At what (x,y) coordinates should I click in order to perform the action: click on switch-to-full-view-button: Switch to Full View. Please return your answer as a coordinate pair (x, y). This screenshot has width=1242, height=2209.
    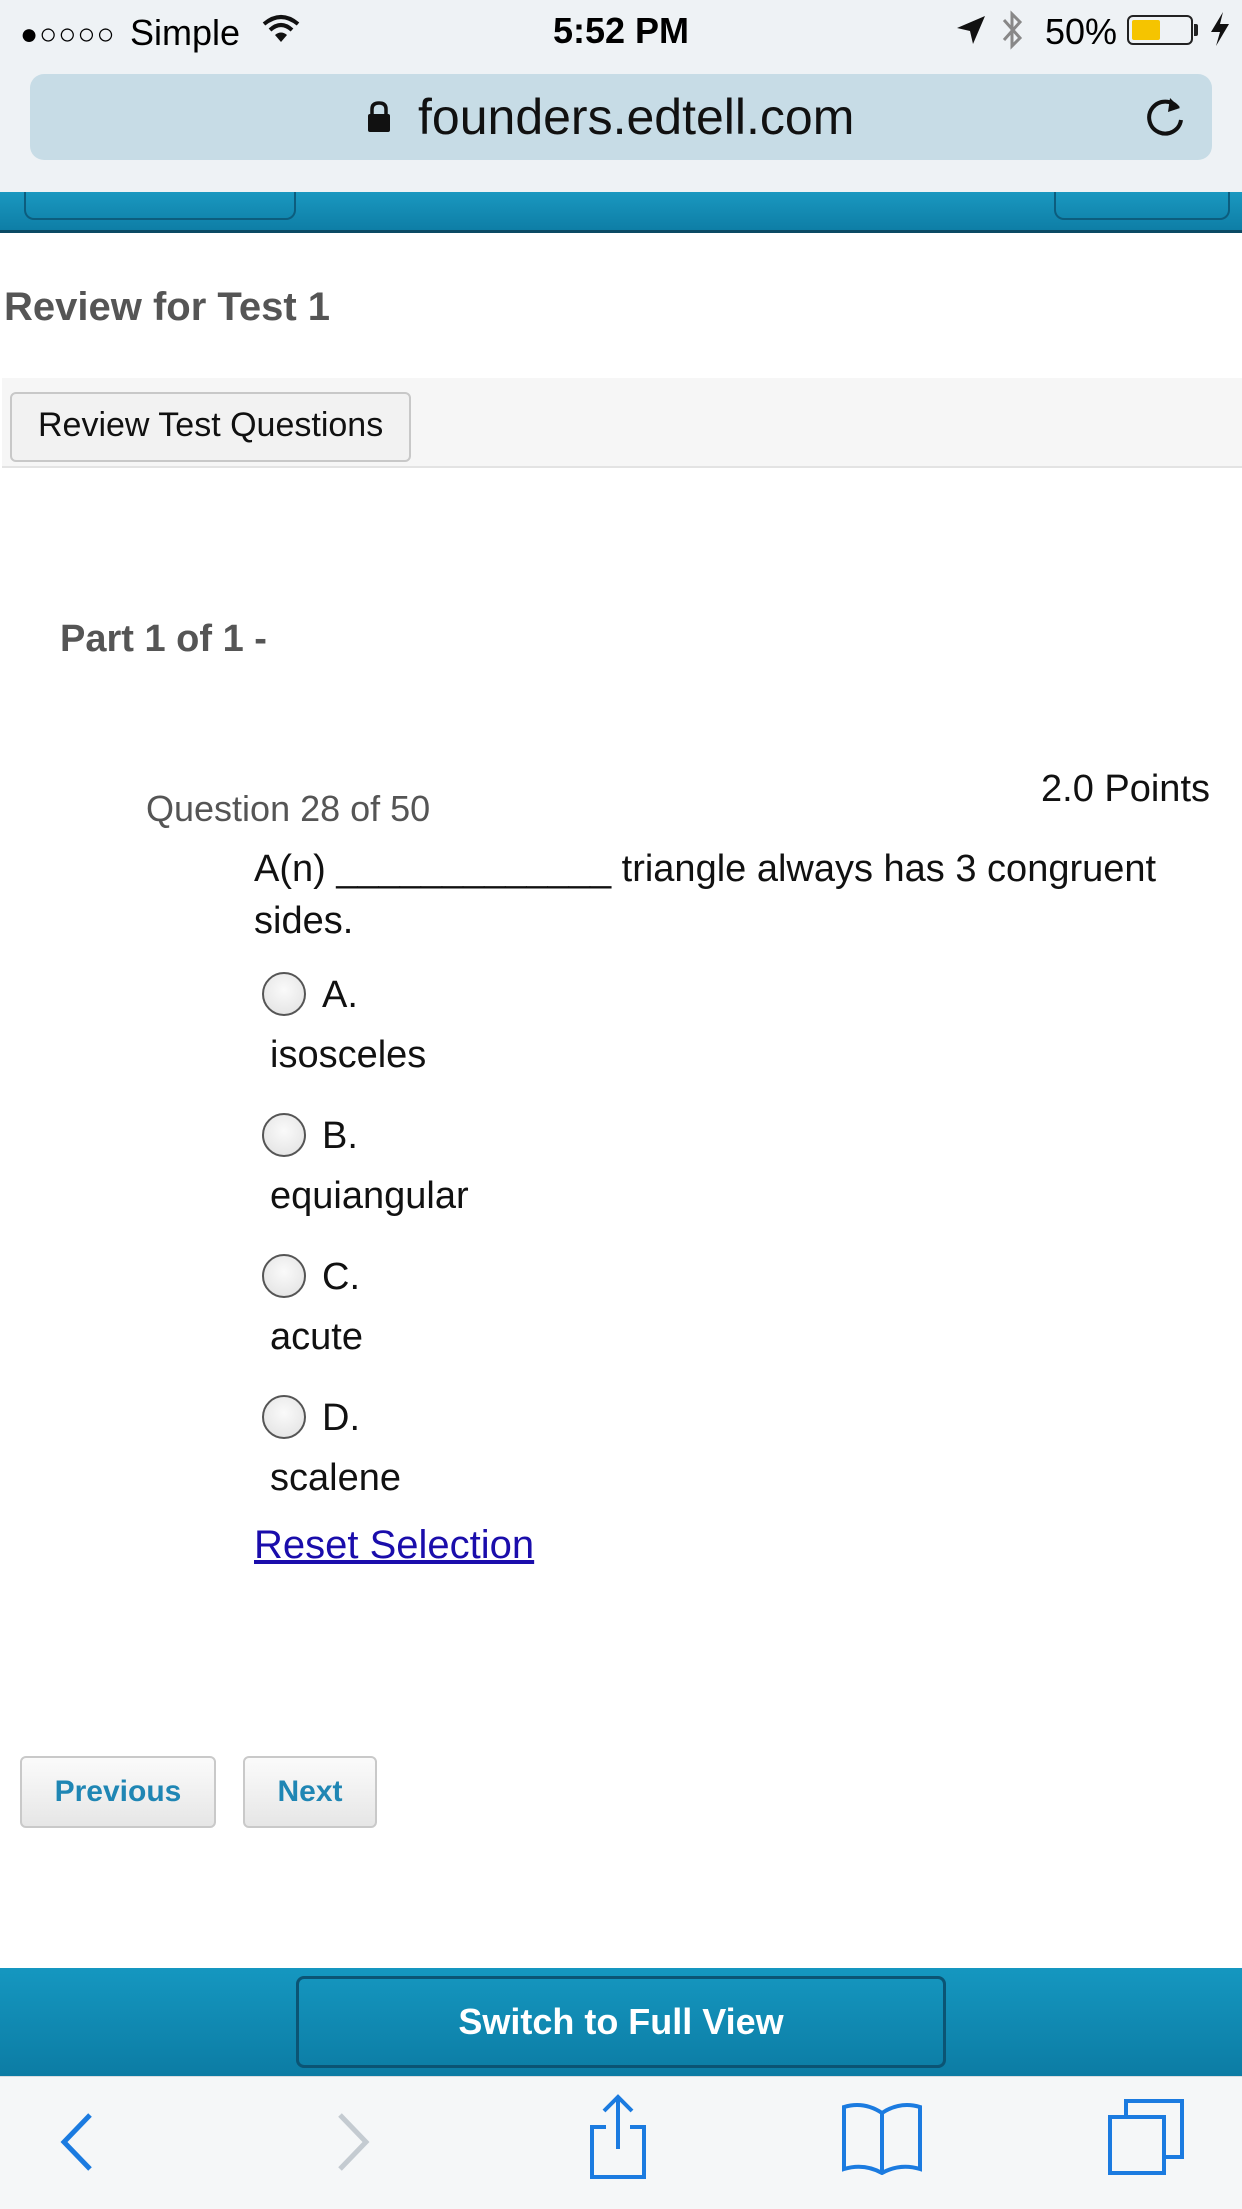
    Looking at the image, I should click on (621, 2022).